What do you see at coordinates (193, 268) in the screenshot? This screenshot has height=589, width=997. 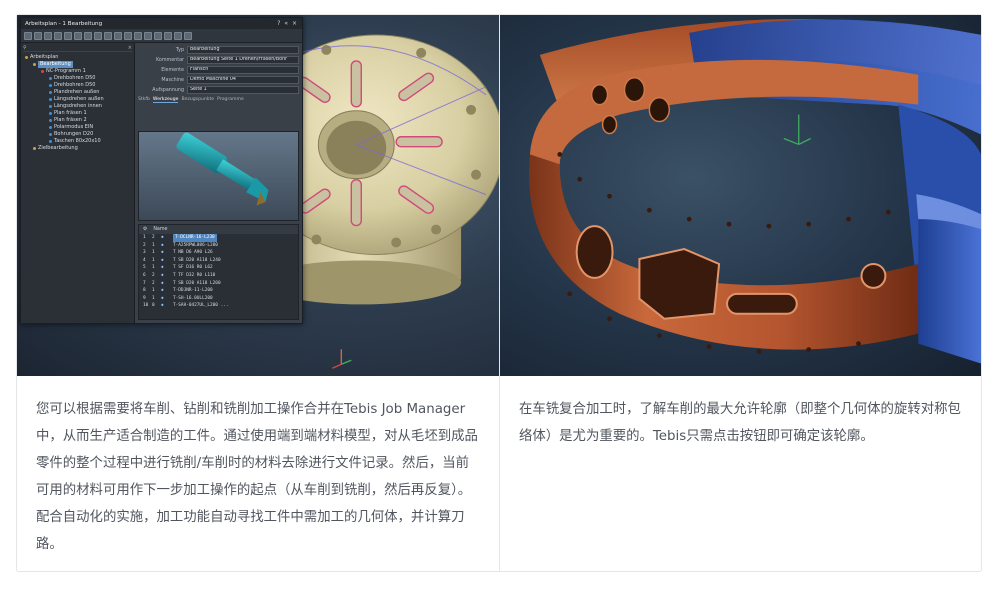 I see `tool-name: T SF D16 R0 L62` at bounding box center [193, 268].